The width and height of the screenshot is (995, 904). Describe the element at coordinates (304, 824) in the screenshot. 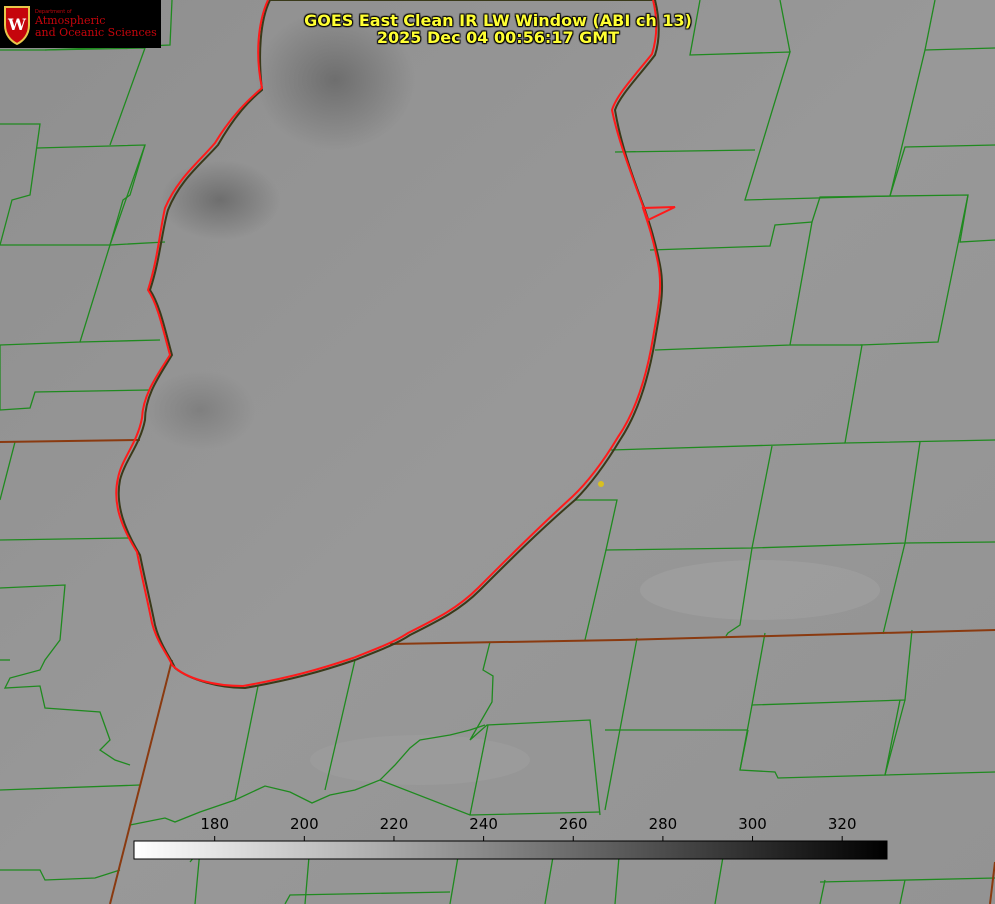

I see `colorbar-tick-label: 200` at that location.